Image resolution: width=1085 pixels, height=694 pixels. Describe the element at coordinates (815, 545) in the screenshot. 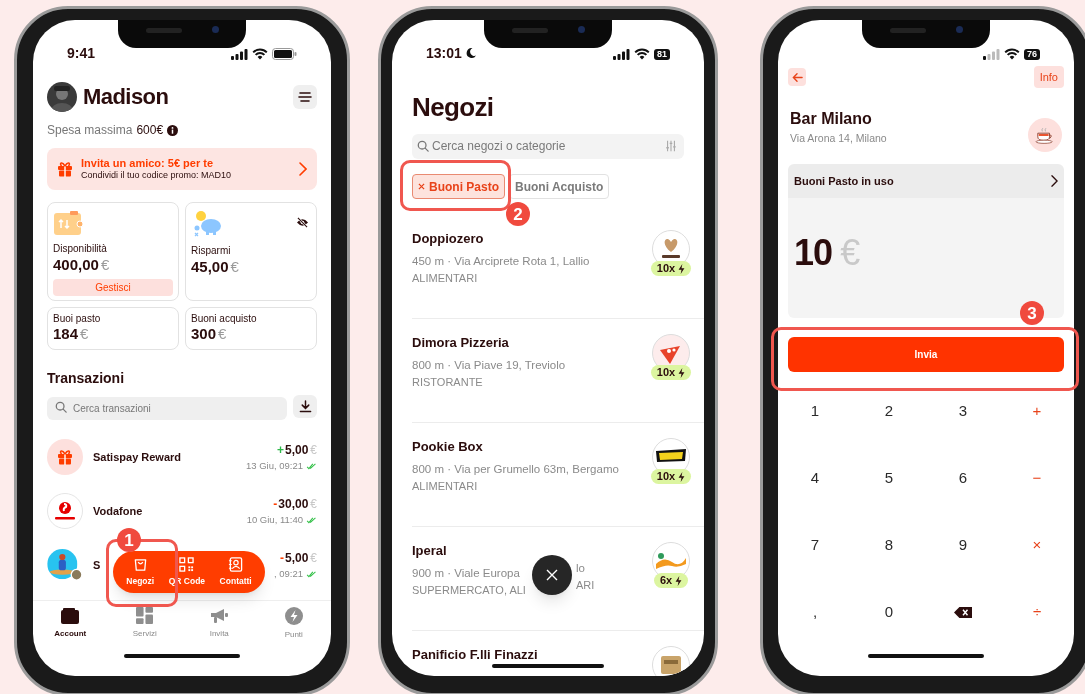

I see `keypad-key: 7` at that location.